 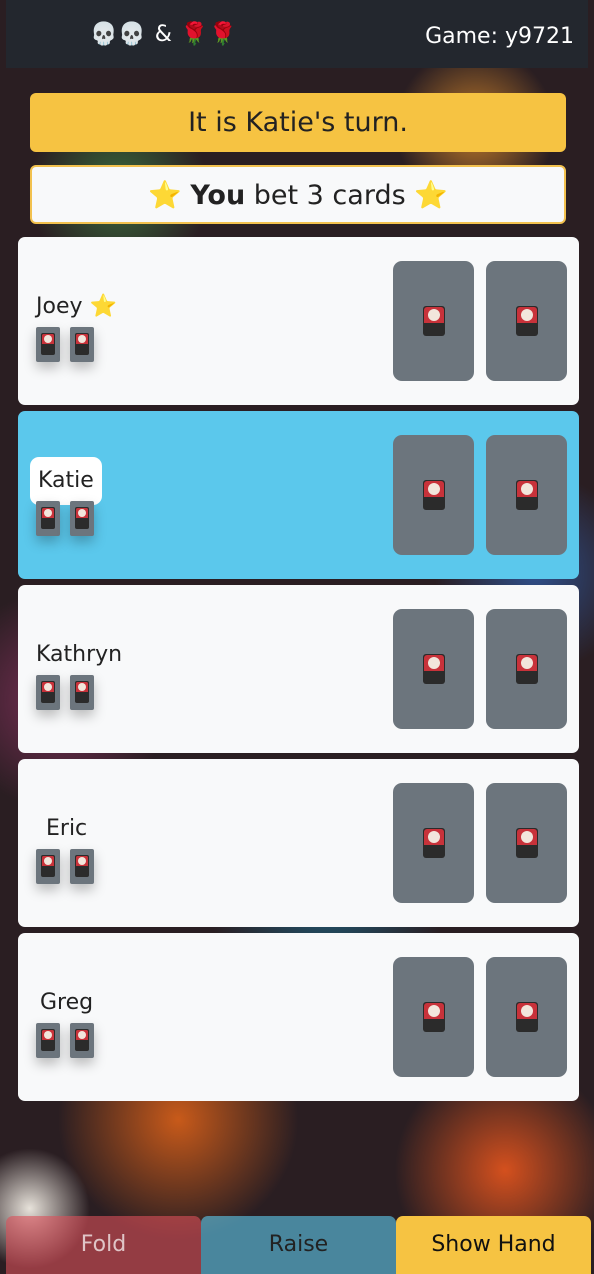 I want to click on bet-banner: ⭐ You bet 3 cards ⭐, so click(x=298, y=194).